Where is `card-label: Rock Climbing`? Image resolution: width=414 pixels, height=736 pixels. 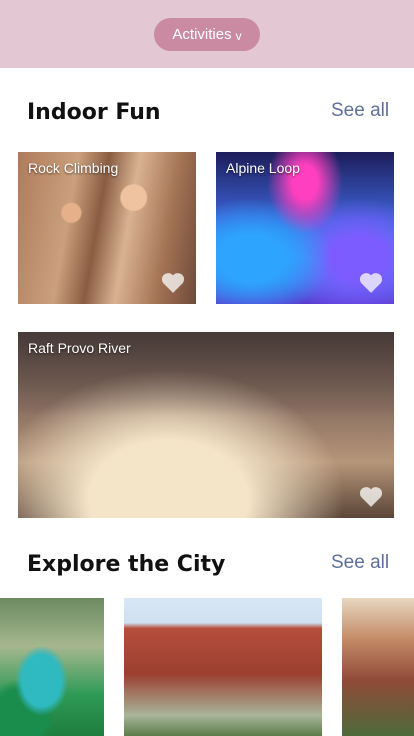 card-label: Rock Climbing is located at coordinates (73, 168).